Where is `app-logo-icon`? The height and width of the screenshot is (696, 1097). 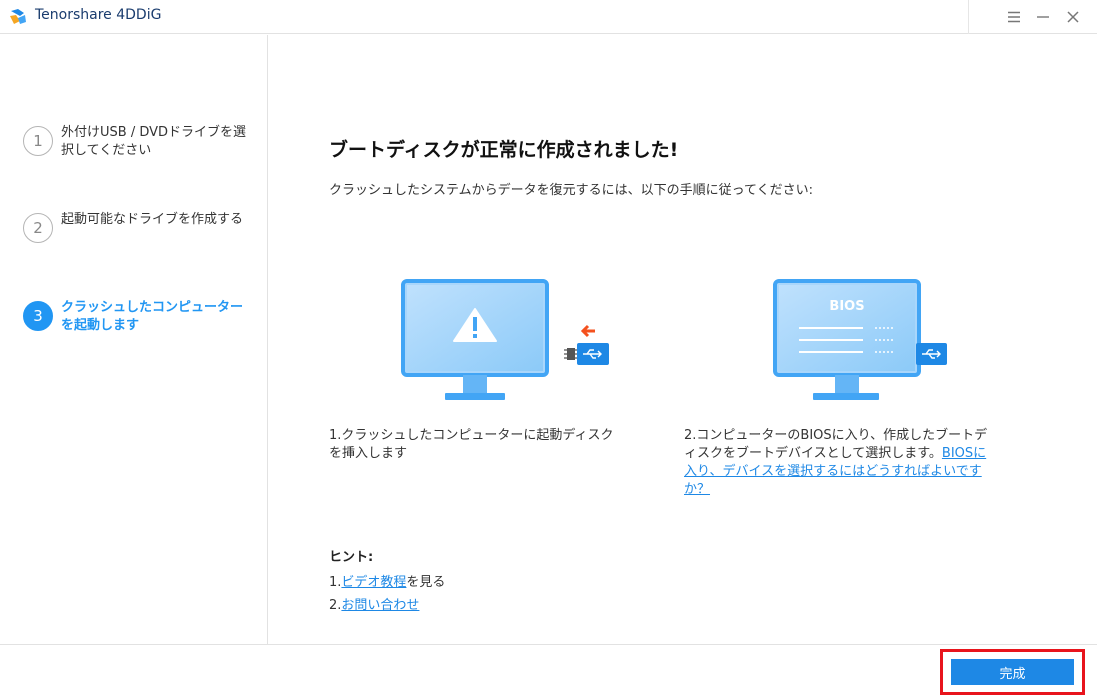 app-logo-icon is located at coordinates (18, 16).